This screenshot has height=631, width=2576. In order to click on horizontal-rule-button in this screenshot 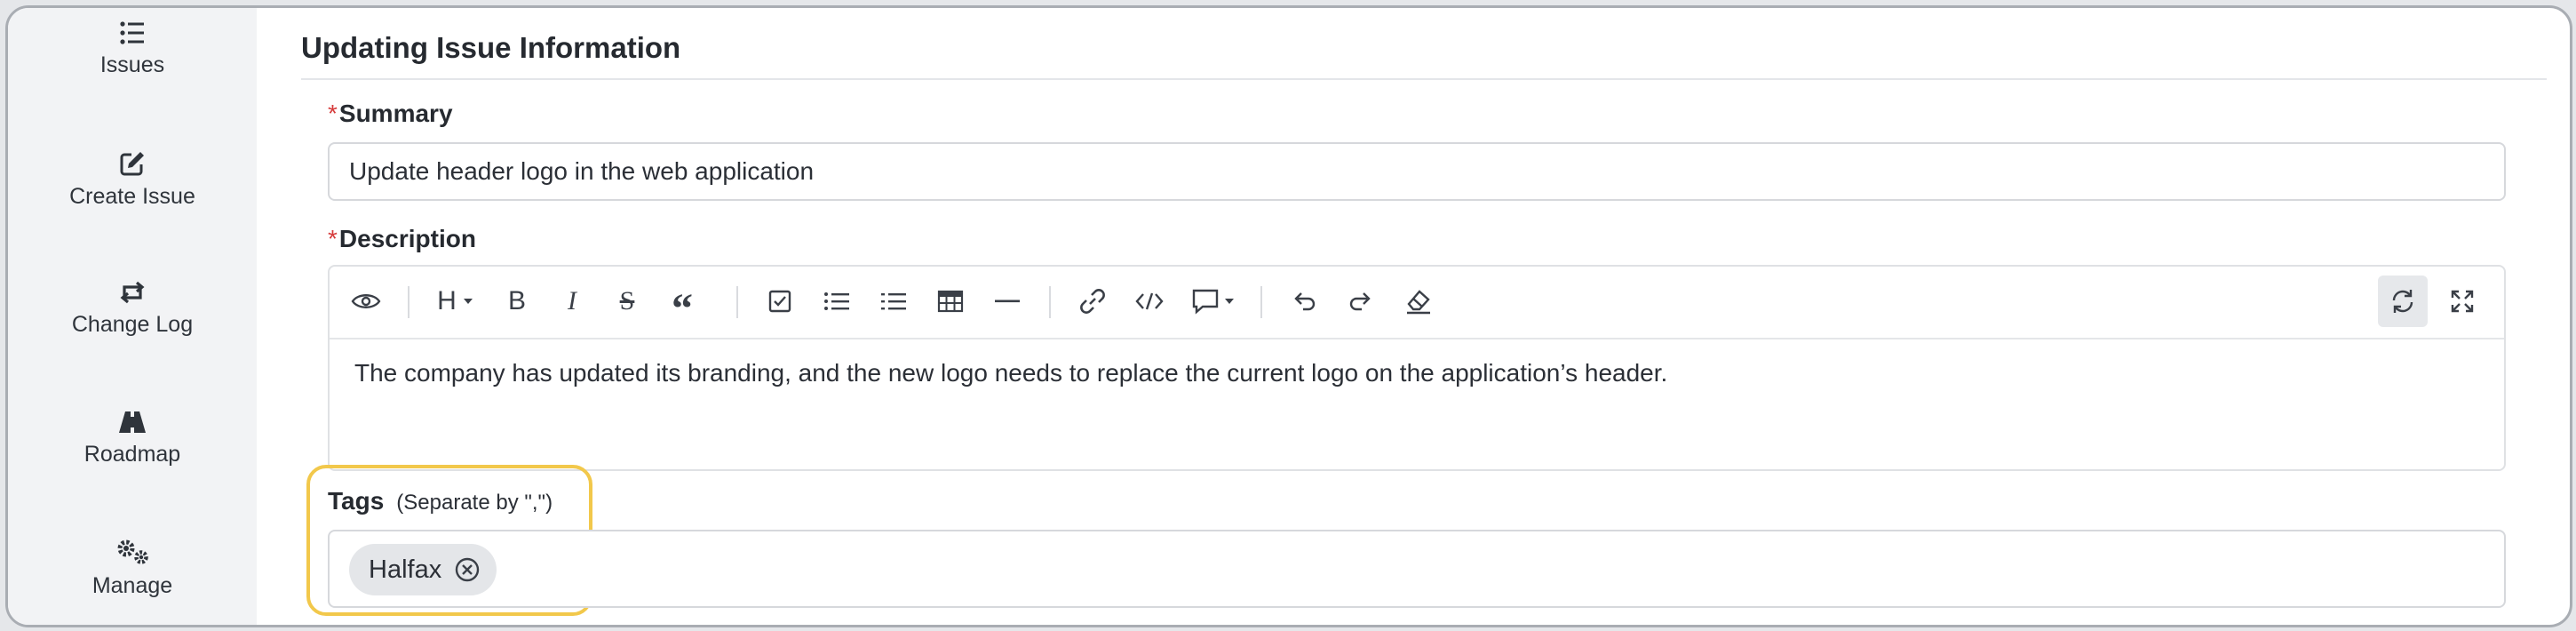, I will do `click(1007, 301)`.